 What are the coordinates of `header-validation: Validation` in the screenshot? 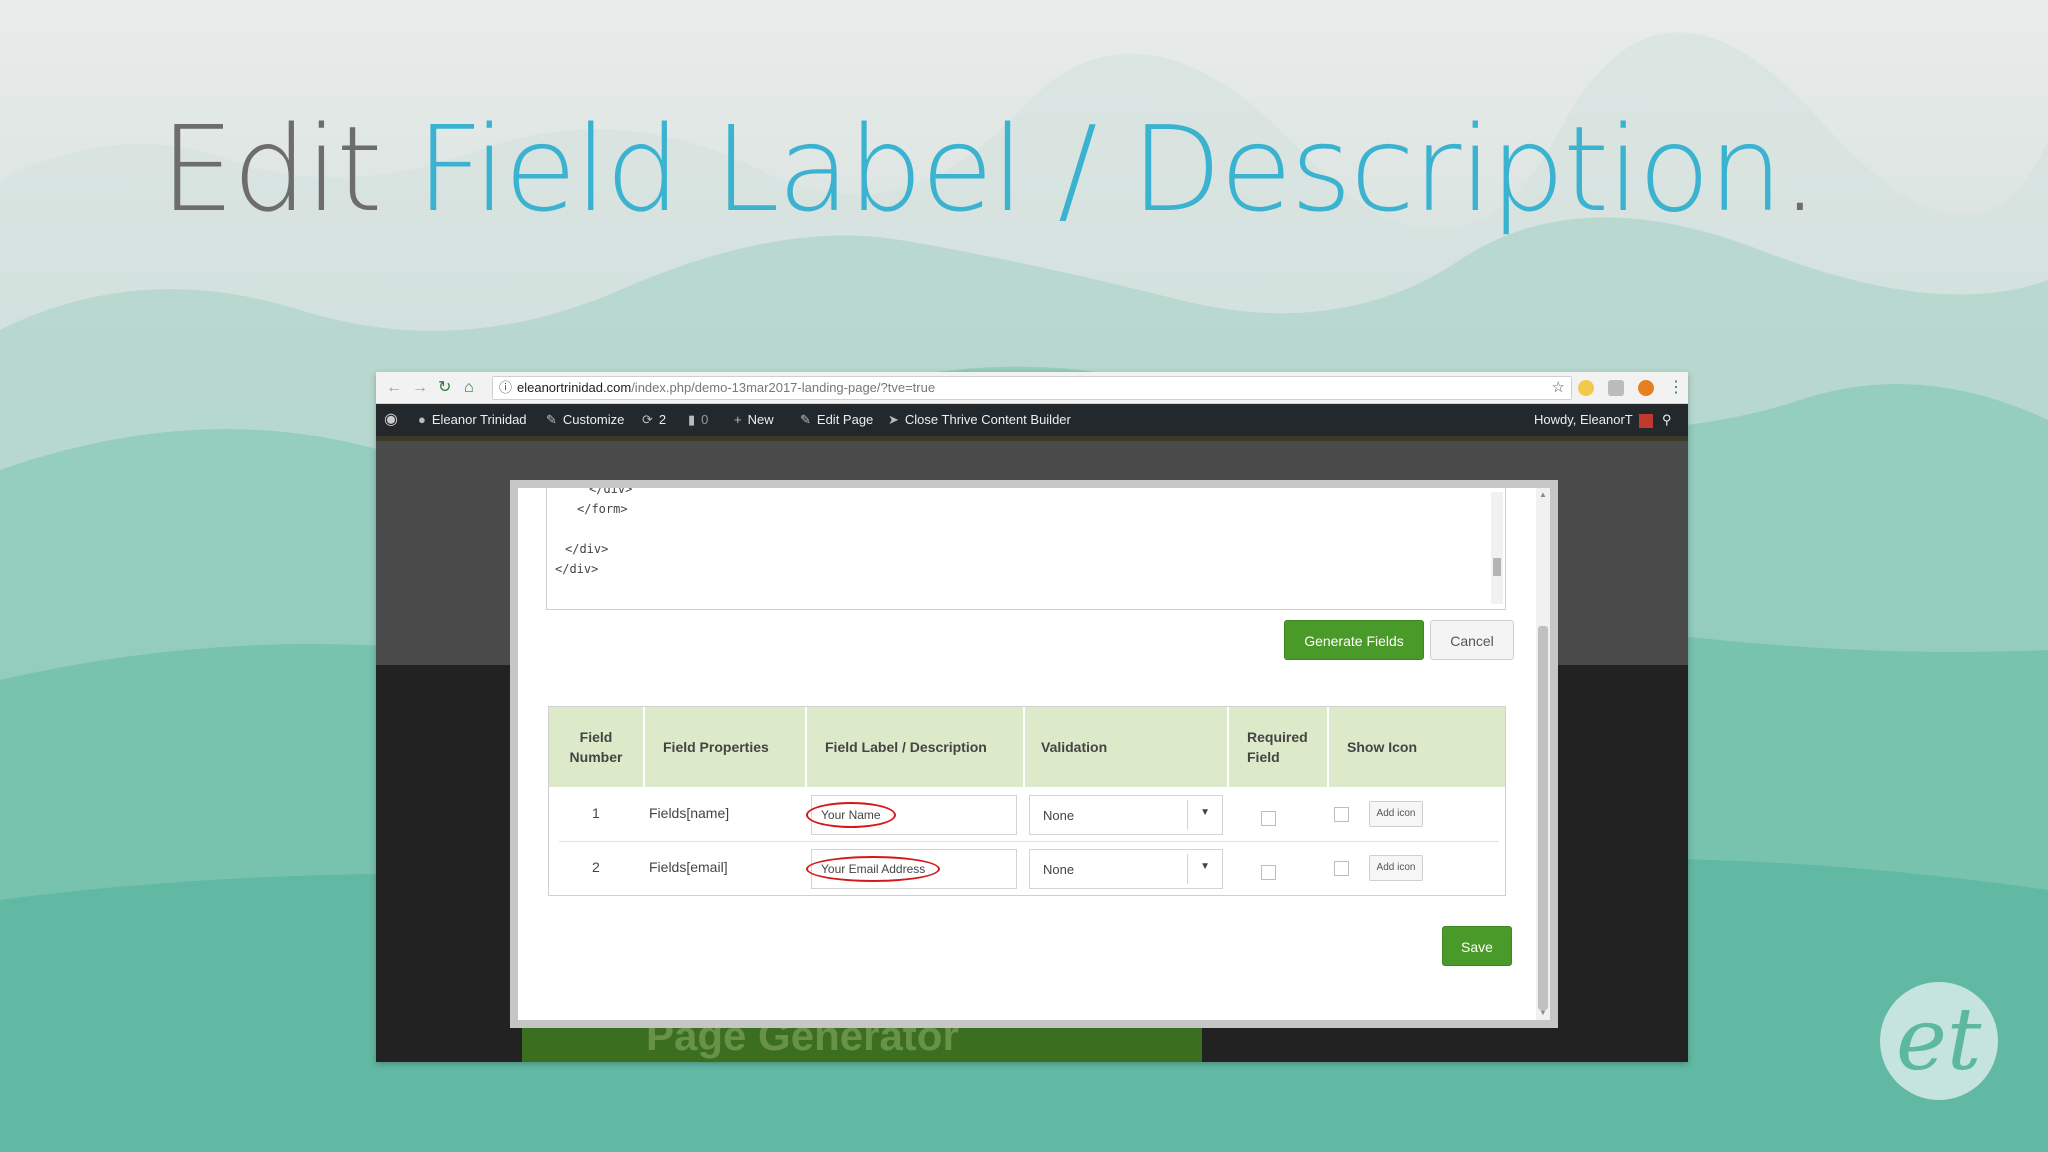 It's located at (1074, 747).